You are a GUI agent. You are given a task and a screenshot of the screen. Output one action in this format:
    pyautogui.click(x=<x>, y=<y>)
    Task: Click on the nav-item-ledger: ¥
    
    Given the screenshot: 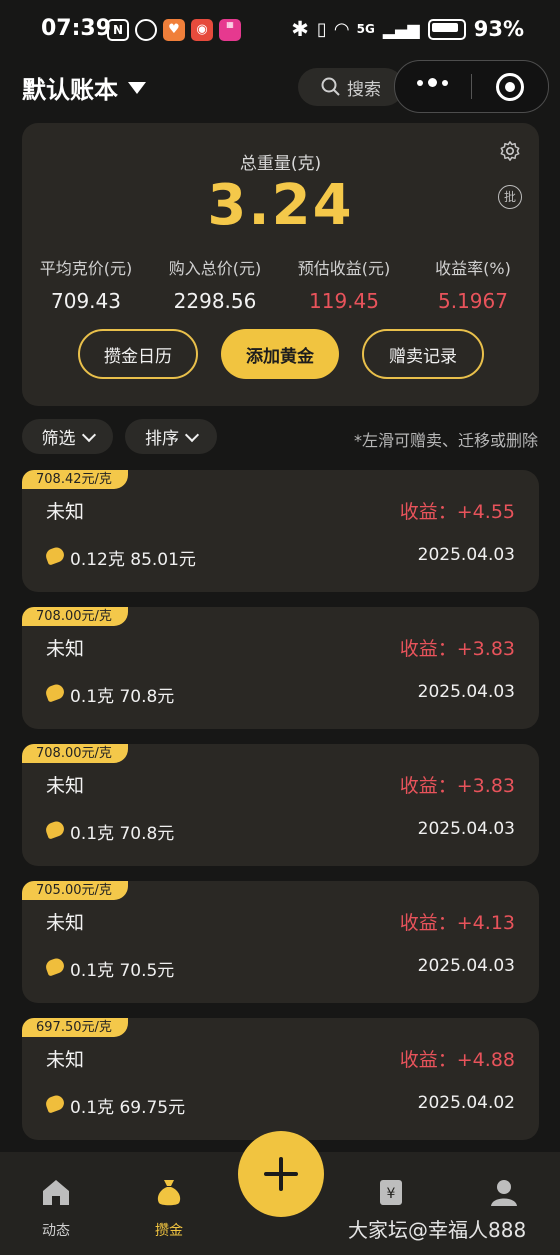 What is the action you would take?
    pyautogui.click(x=391, y=1196)
    